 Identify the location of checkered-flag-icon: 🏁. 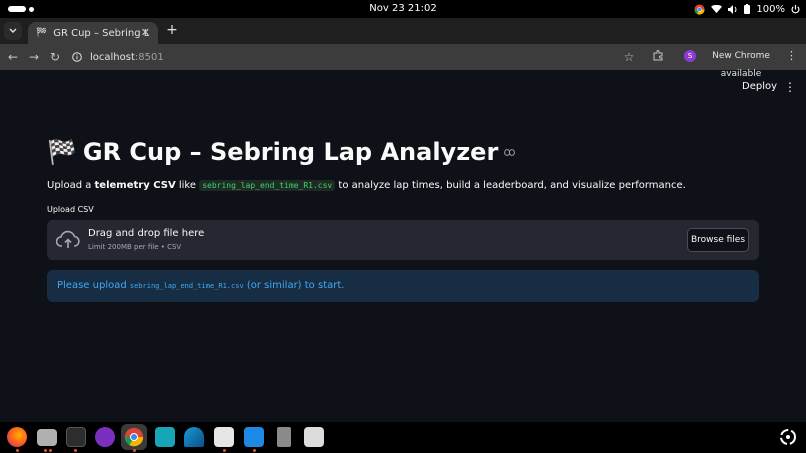
(62, 152).